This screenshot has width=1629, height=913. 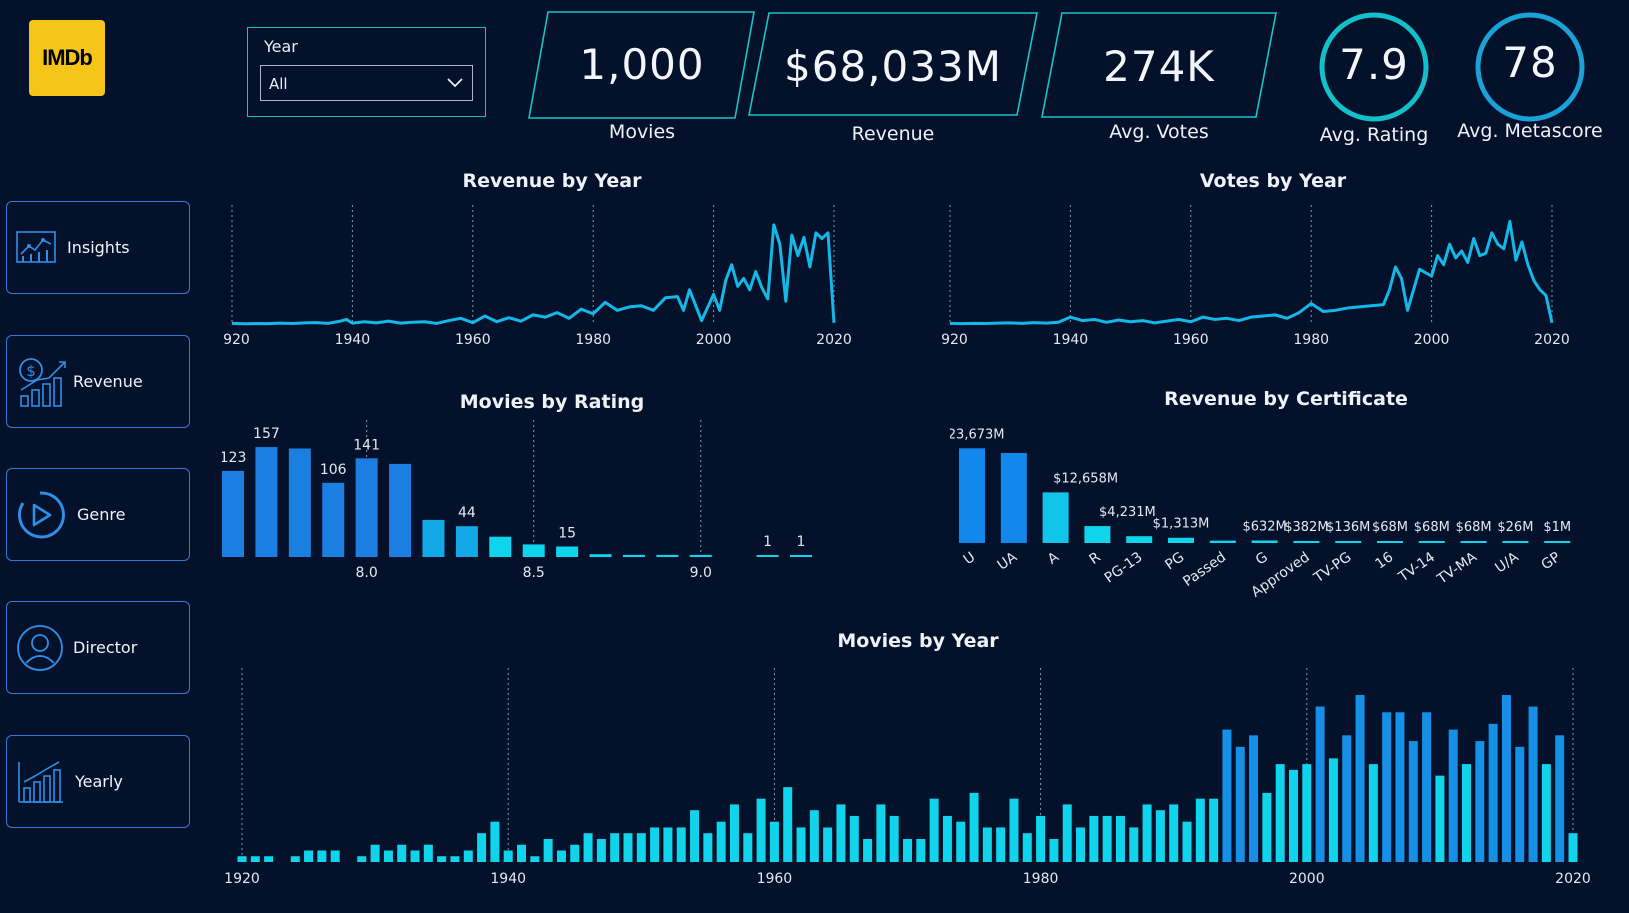 I want to click on movies-by-year-x-tick: 1940, so click(x=508, y=879).